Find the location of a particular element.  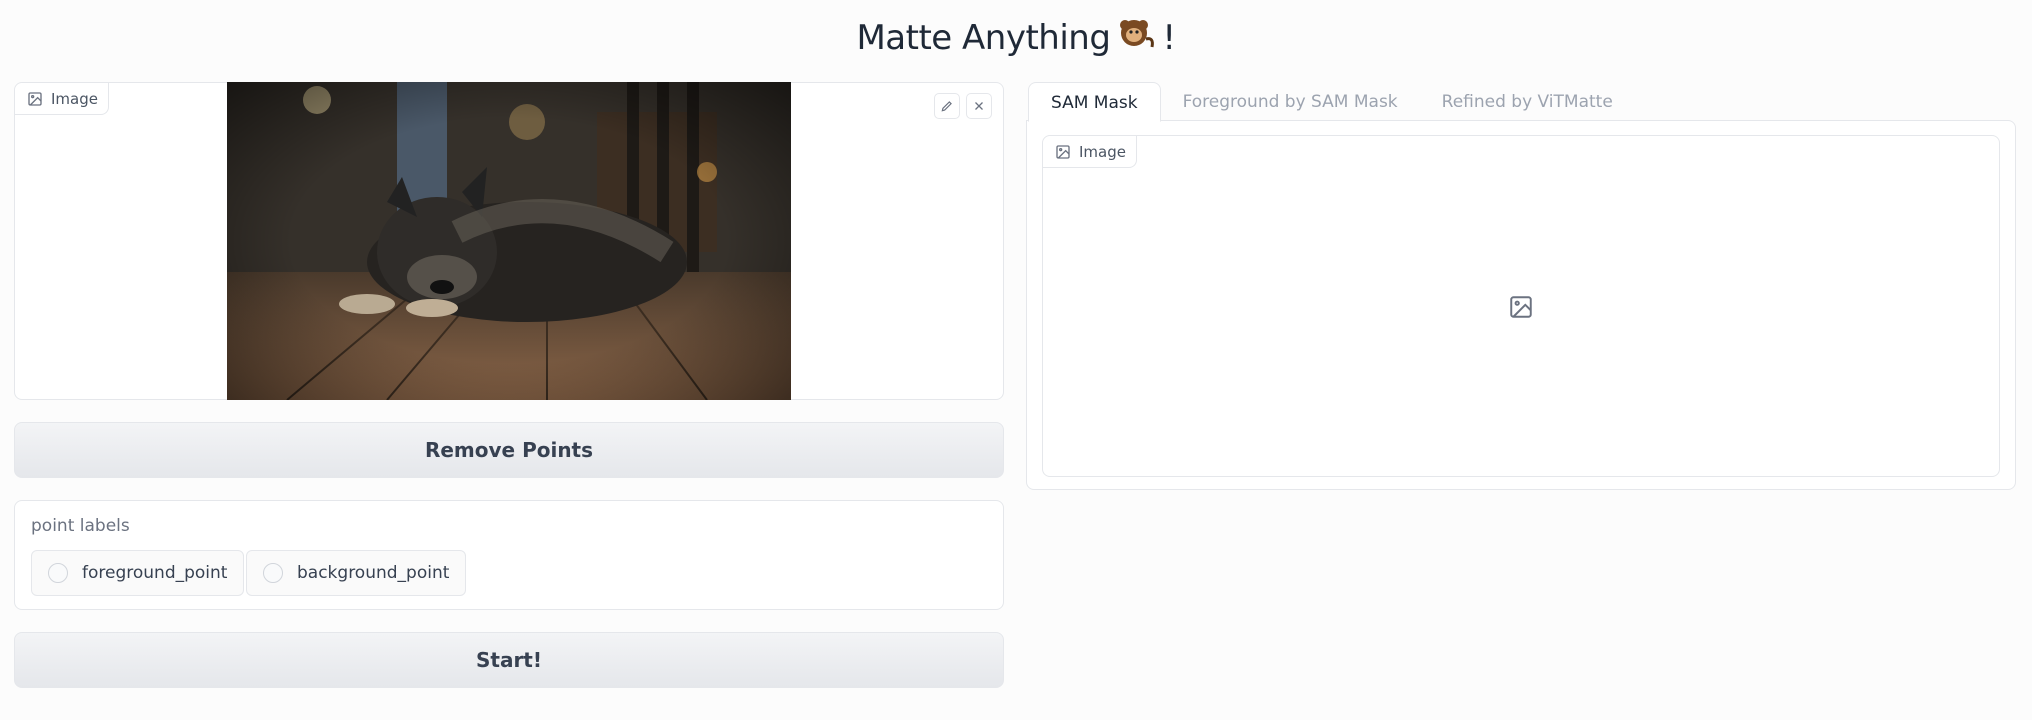

radio-foreground-point: foreground_point is located at coordinates (138, 573).